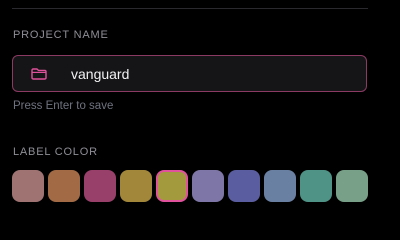  I want to click on project-name-input: vanguard, so click(189, 73).